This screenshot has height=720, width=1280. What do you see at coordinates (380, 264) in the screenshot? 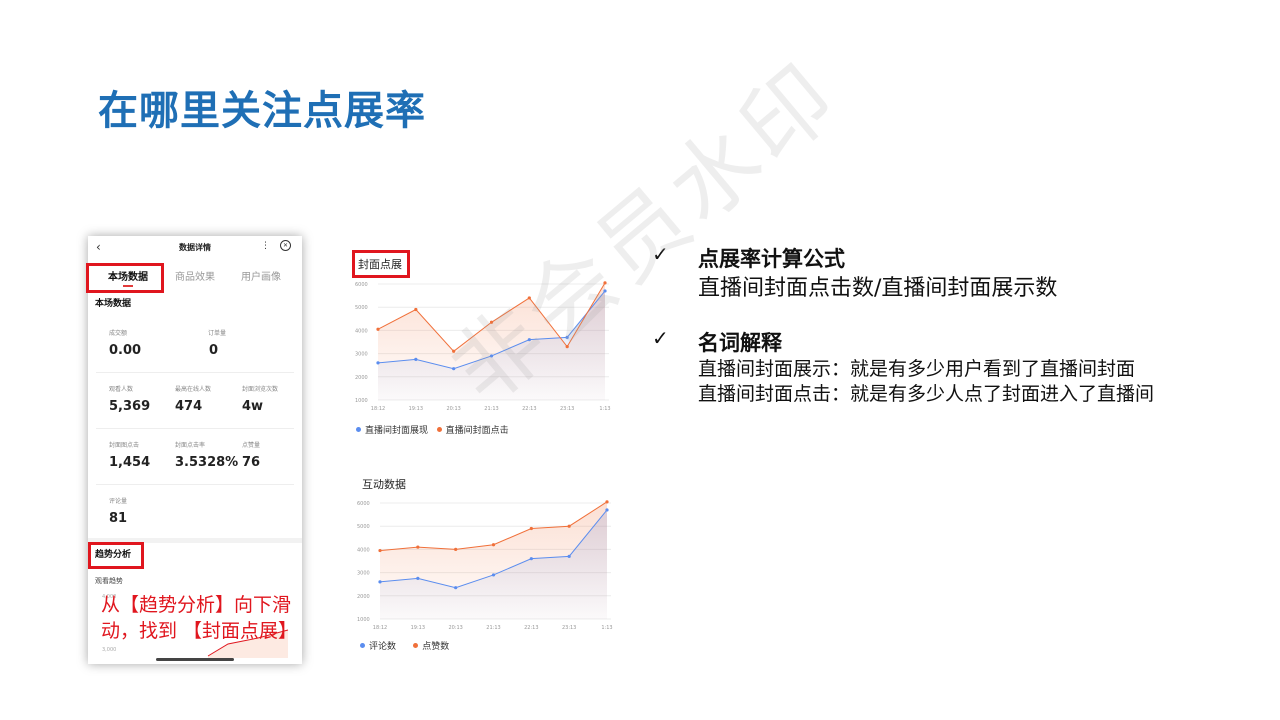
I see `chart-title: 封面点展` at bounding box center [380, 264].